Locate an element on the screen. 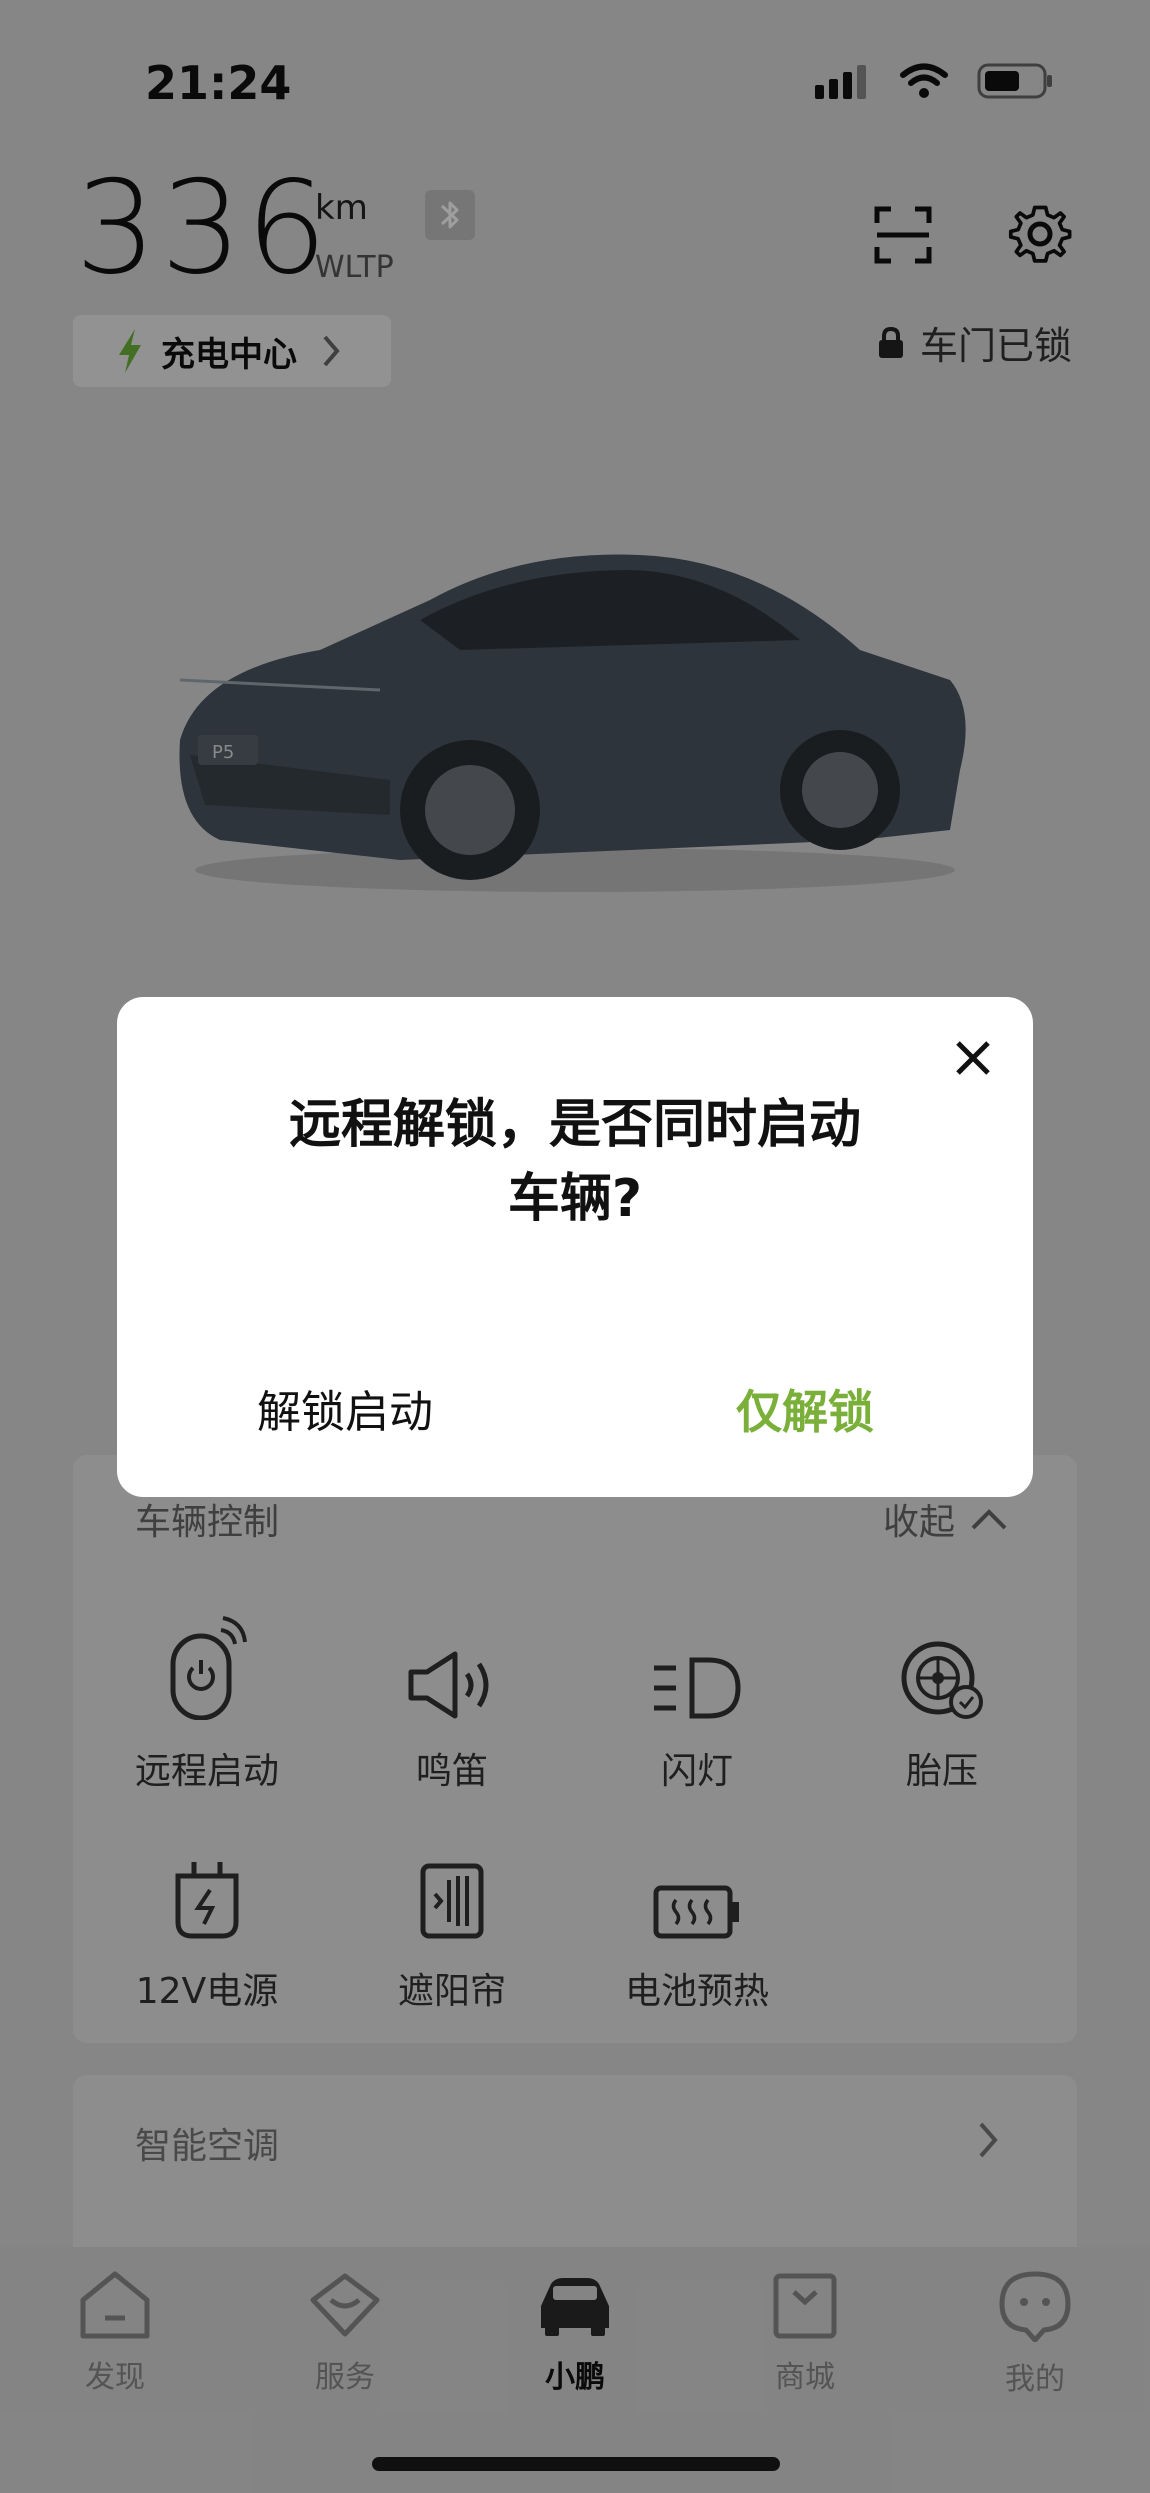  close-icon is located at coordinates (973, 1058).